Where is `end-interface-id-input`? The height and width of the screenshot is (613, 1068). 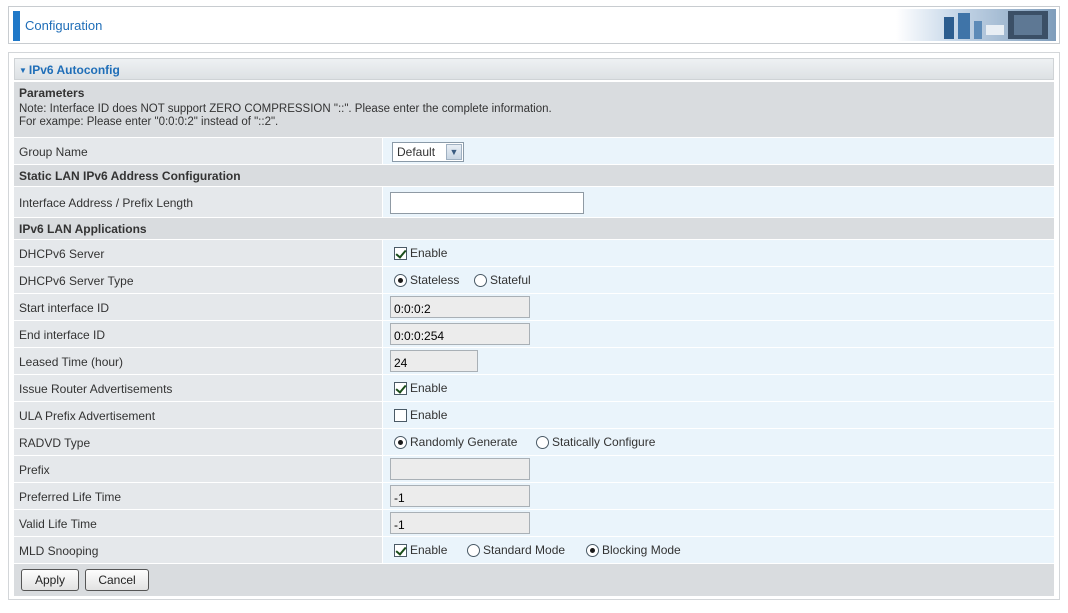 end-interface-id-input is located at coordinates (460, 334).